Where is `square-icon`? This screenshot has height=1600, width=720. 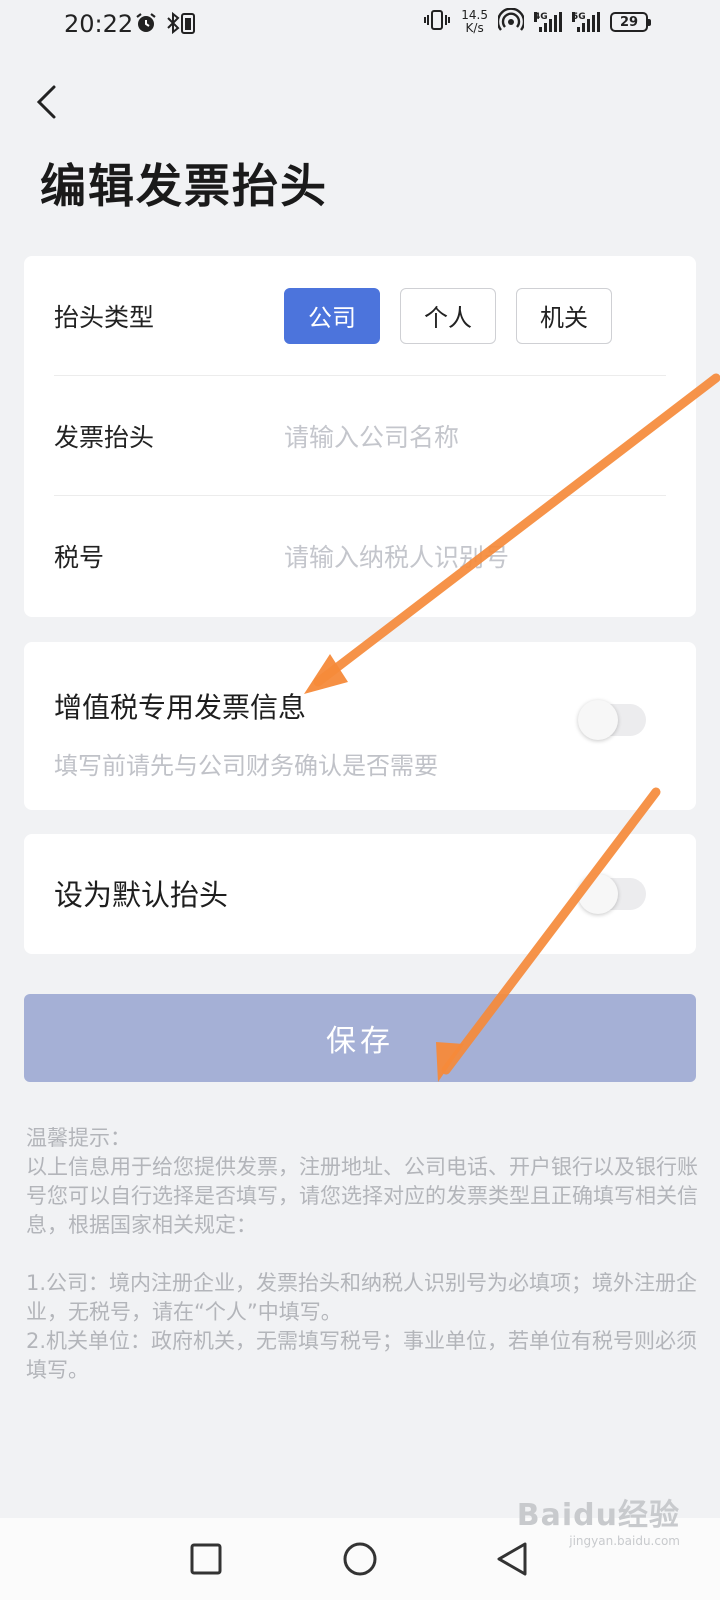 square-icon is located at coordinates (206, 1559).